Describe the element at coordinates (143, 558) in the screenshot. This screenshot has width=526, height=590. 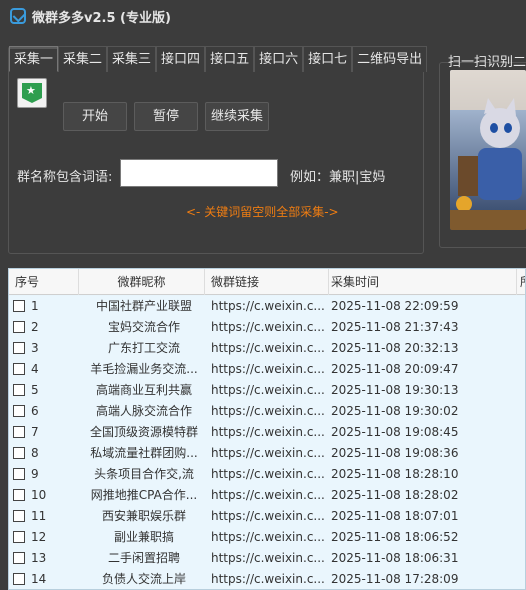
I see `row-name: 二手闲置招聘` at that location.